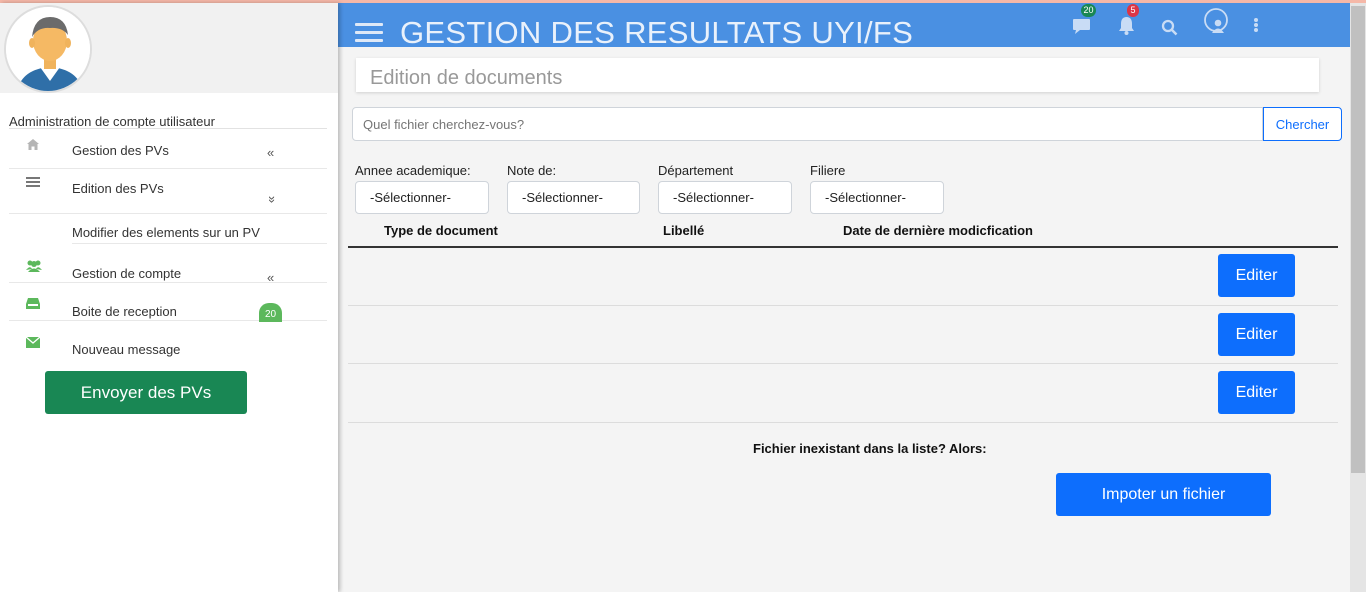  What do you see at coordinates (1133, 10) in the screenshot?
I see `notifications-count-badge: 5` at bounding box center [1133, 10].